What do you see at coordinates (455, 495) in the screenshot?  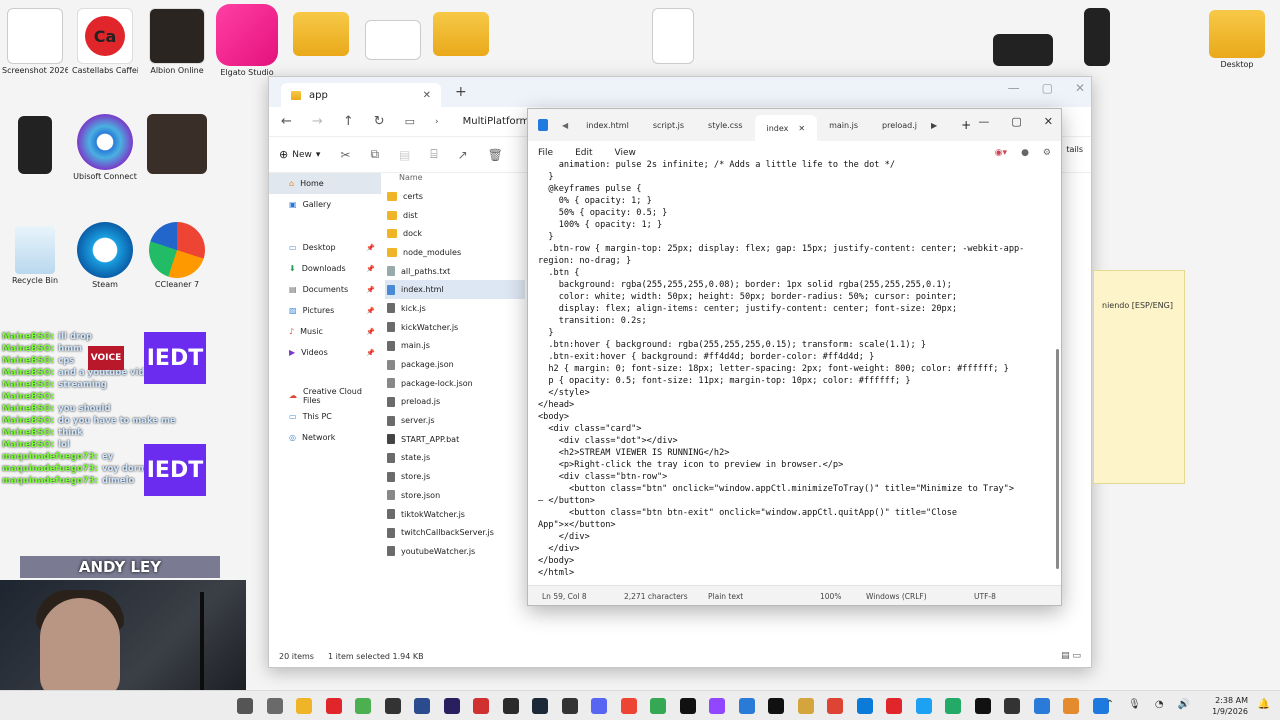 I see `file-row: store.json` at bounding box center [455, 495].